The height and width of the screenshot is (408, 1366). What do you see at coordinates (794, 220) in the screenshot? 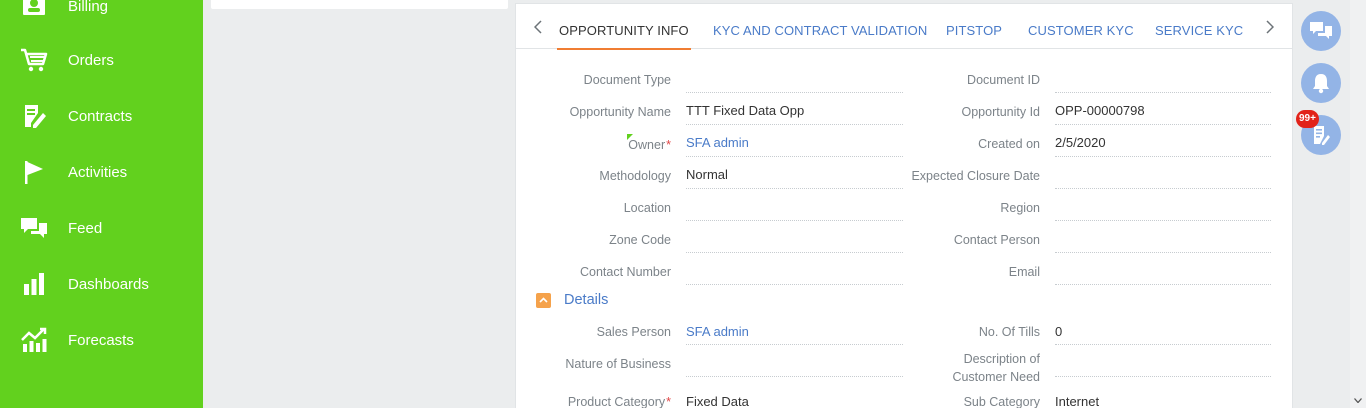
I see `location-field` at bounding box center [794, 220].